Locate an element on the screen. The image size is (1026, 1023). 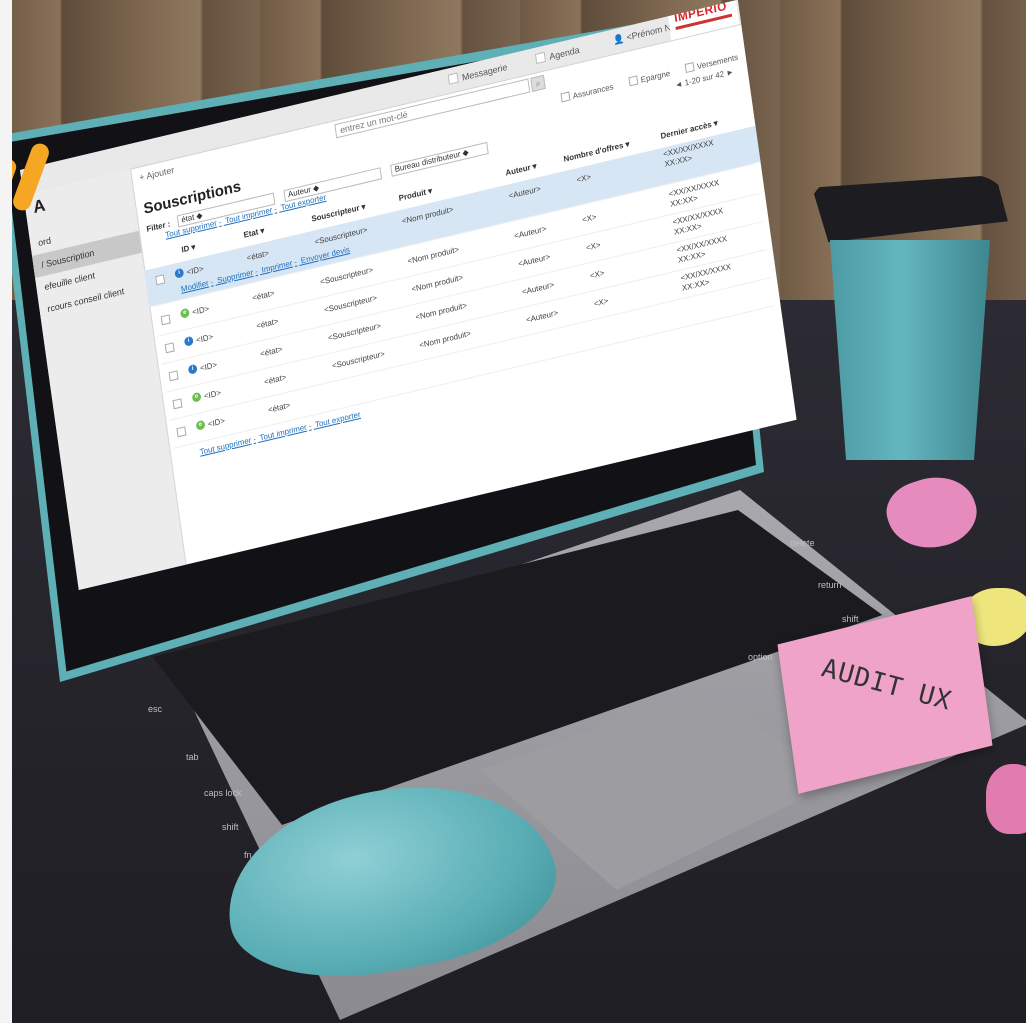
office-select: Bureau distributeur ◆ is located at coordinates (439, 159).